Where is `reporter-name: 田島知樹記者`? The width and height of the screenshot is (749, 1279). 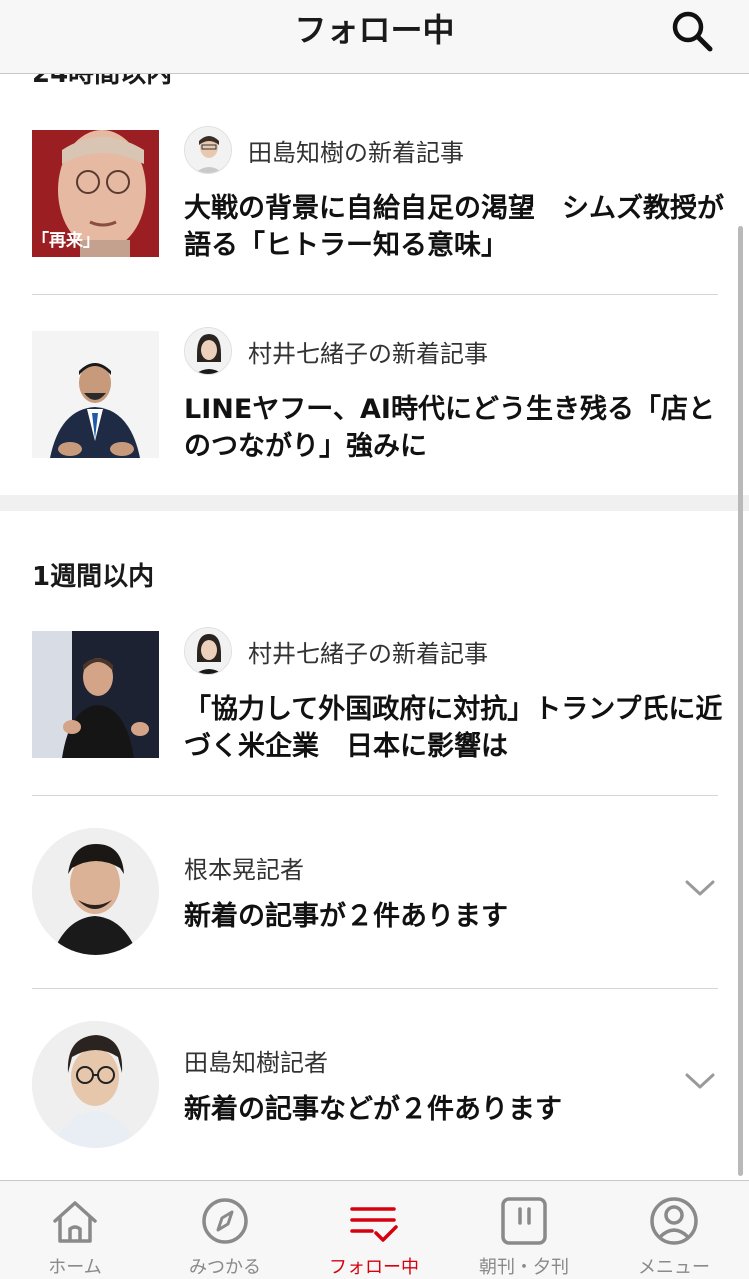 reporter-name: 田島知樹記者 is located at coordinates (256, 1063).